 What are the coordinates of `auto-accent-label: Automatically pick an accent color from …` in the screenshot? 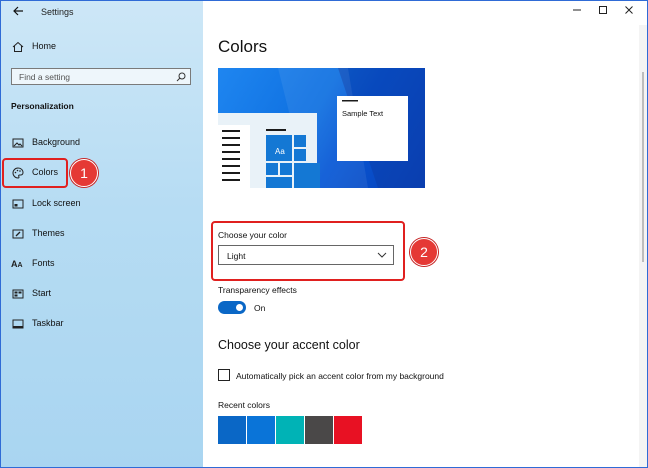 It's located at (340, 376).